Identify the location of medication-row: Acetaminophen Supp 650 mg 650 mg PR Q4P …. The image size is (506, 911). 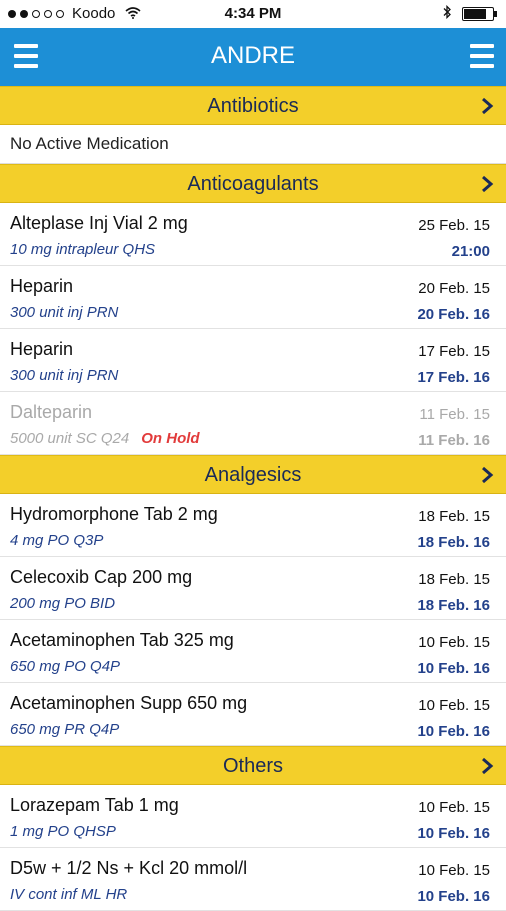
(253, 714).